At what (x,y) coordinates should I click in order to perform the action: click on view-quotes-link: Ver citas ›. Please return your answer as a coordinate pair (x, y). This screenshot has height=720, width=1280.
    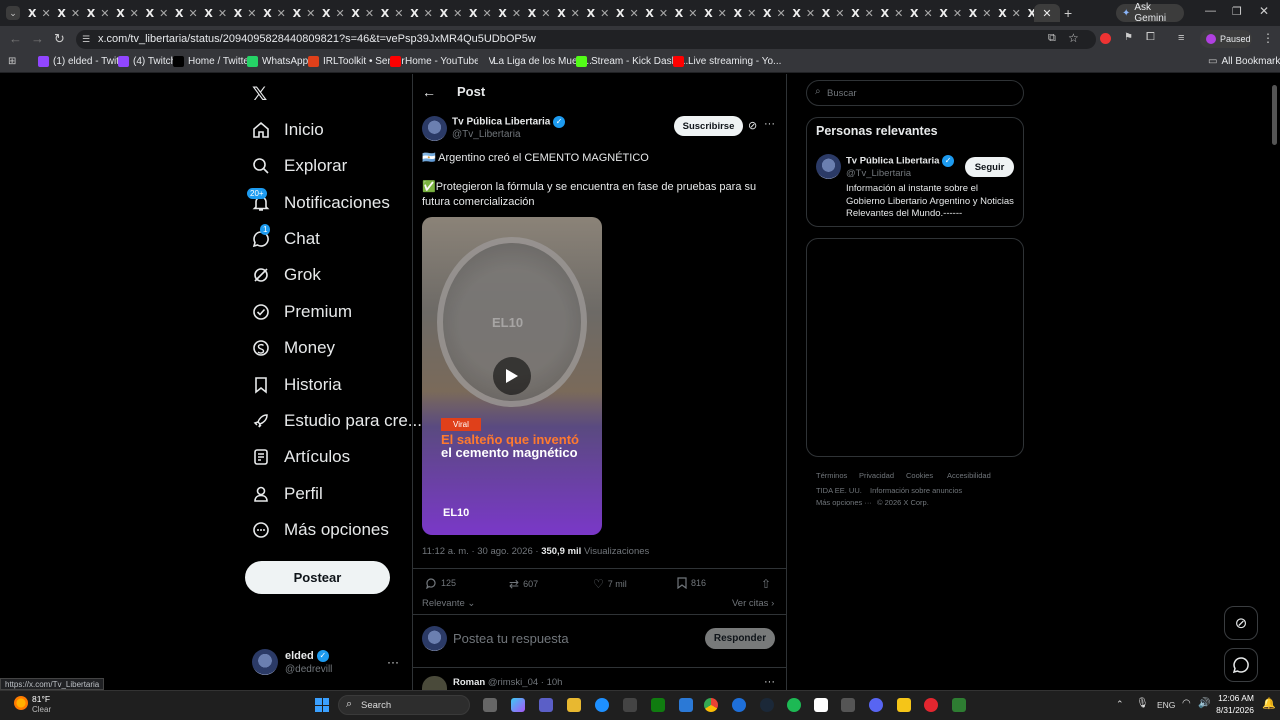
    Looking at the image, I should click on (753, 603).